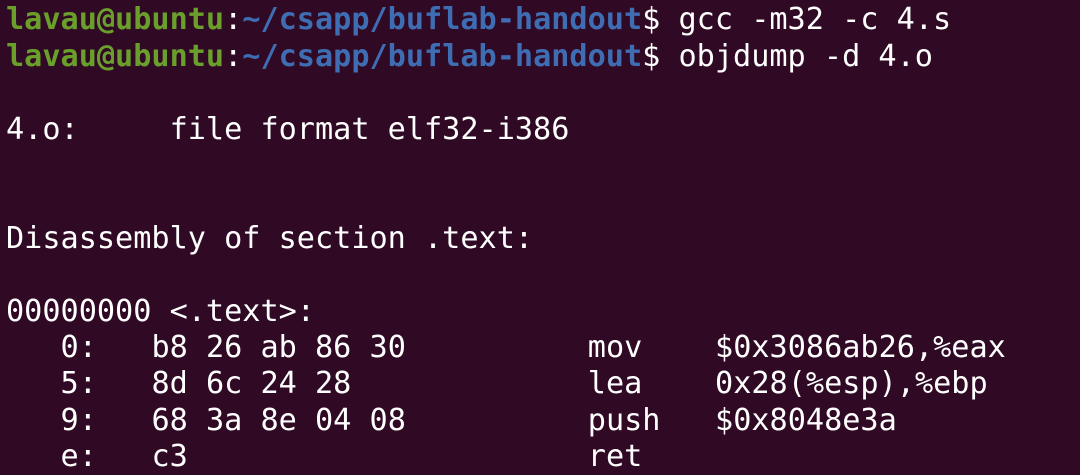 The image size is (1080, 475). Describe the element at coordinates (815, 20) in the screenshot. I see `command-text: gcc -m32 -c 4.s` at that location.